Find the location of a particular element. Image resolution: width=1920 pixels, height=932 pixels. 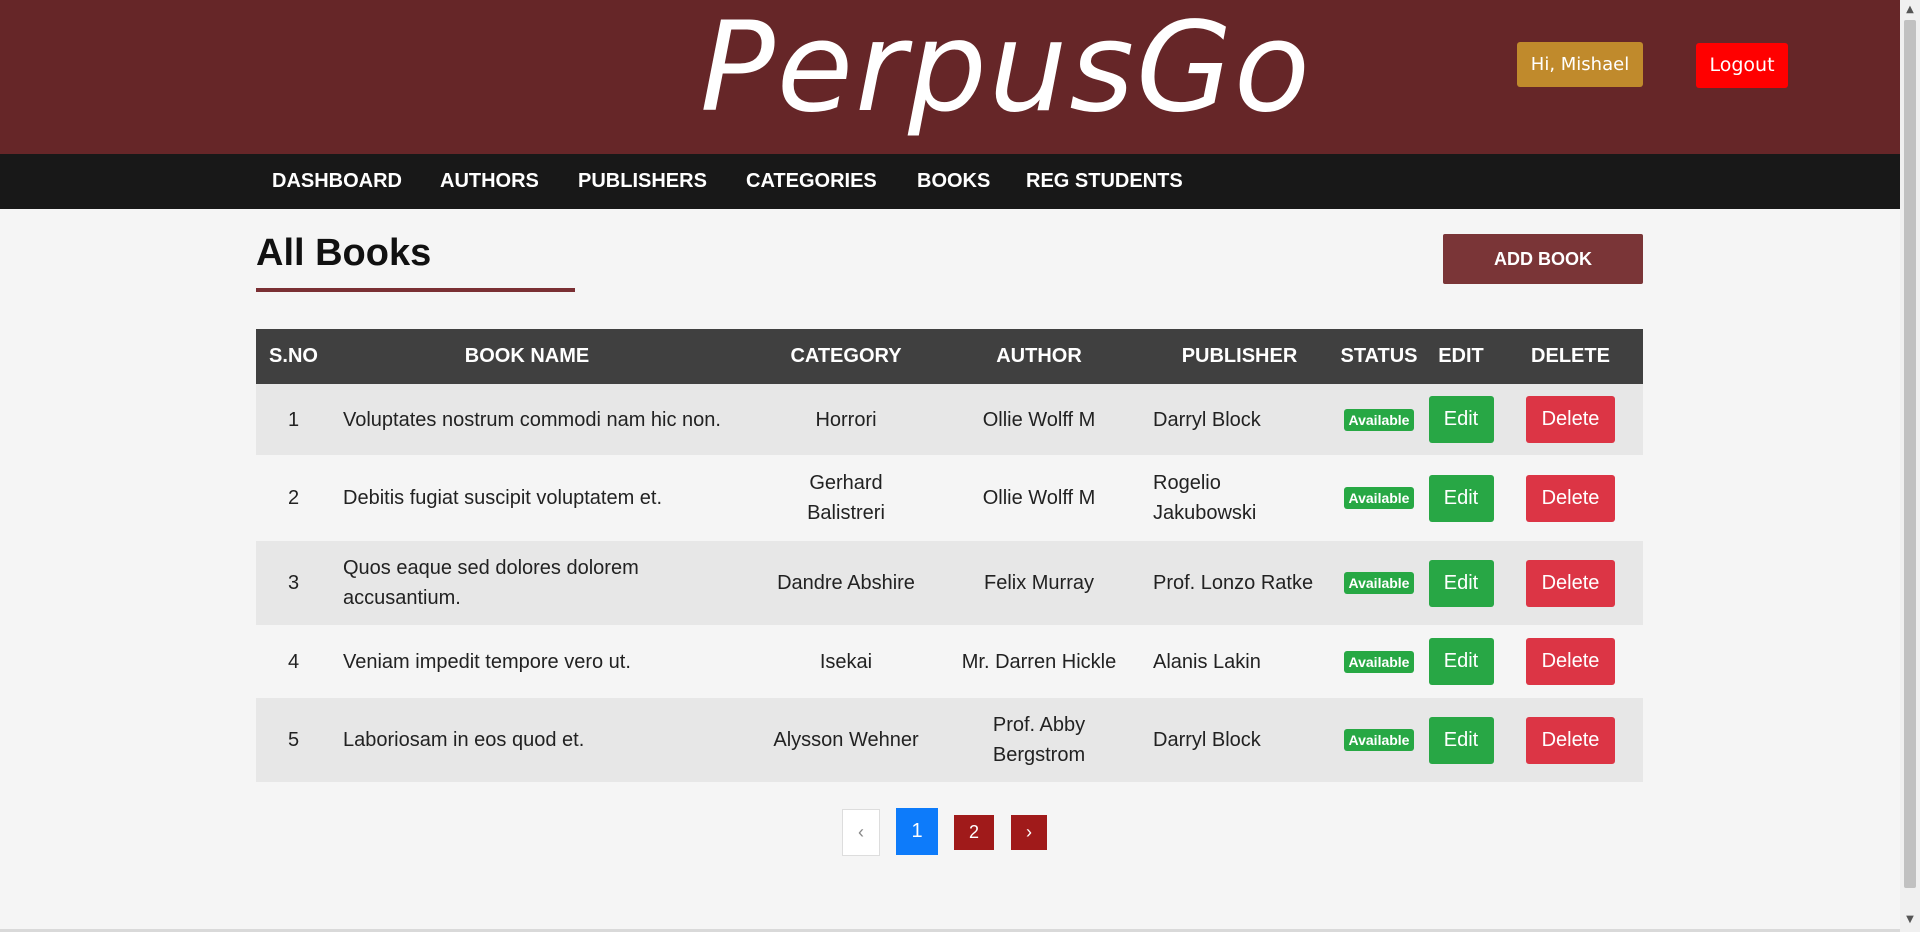

row-number: 4 is located at coordinates (293, 661).